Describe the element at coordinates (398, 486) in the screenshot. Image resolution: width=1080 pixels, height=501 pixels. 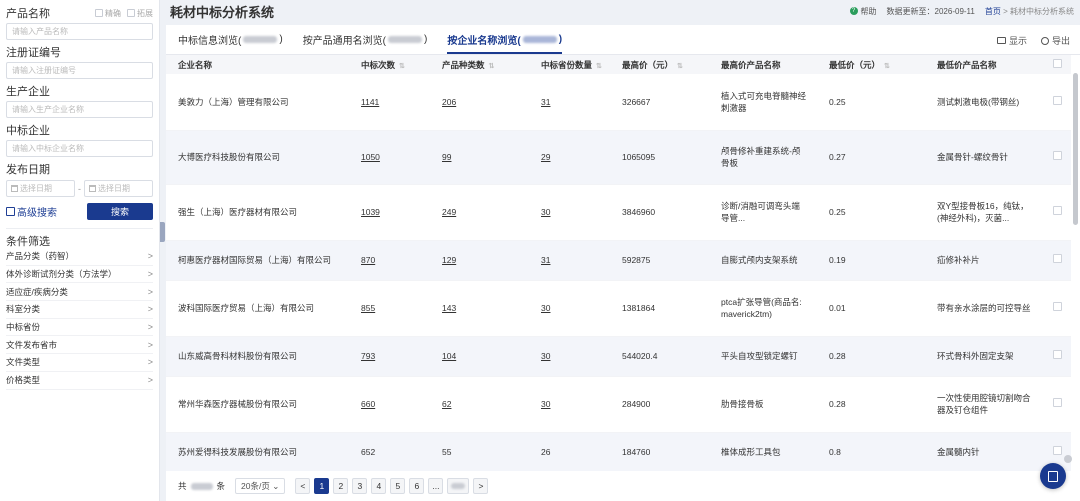
I see `page-button: 5` at that location.